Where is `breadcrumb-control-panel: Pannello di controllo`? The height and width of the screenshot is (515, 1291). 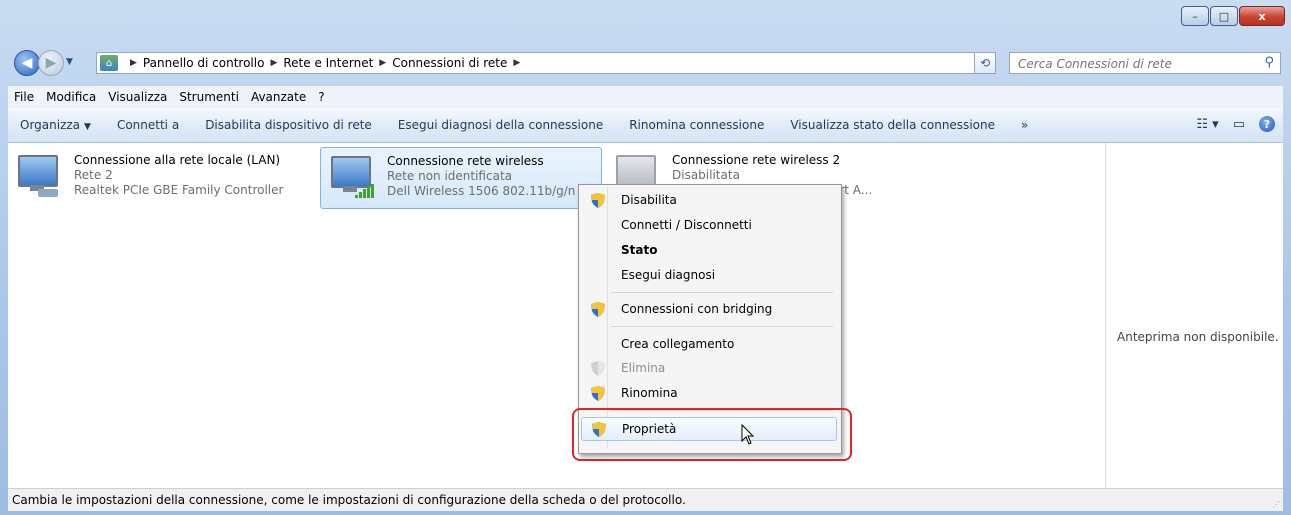
breadcrumb-control-panel: Pannello di controllo is located at coordinates (204, 63).